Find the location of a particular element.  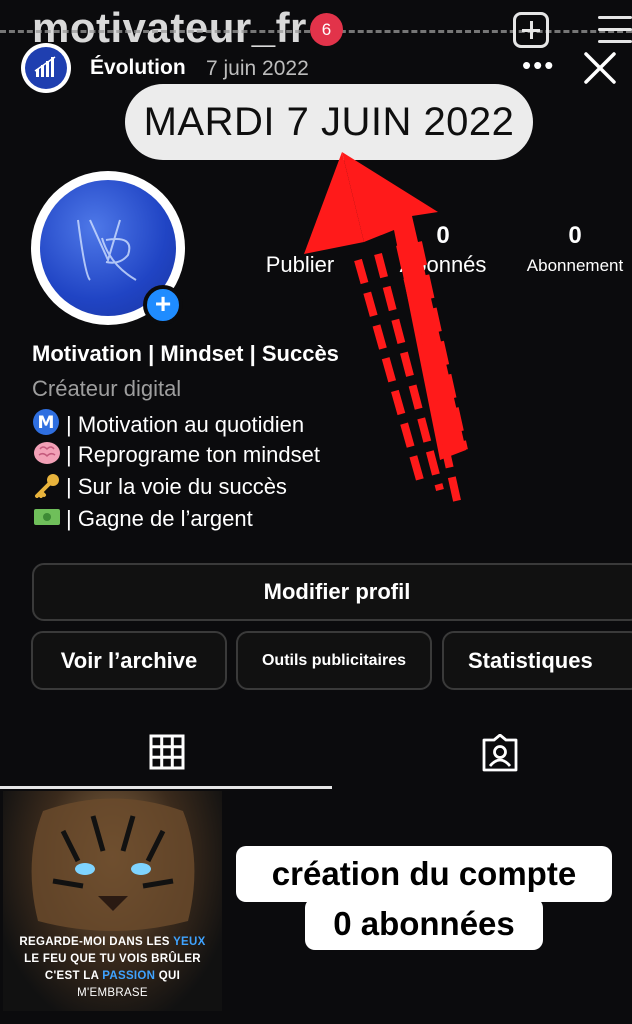

tagged-tab-icon is located at coordinates (500, 753).